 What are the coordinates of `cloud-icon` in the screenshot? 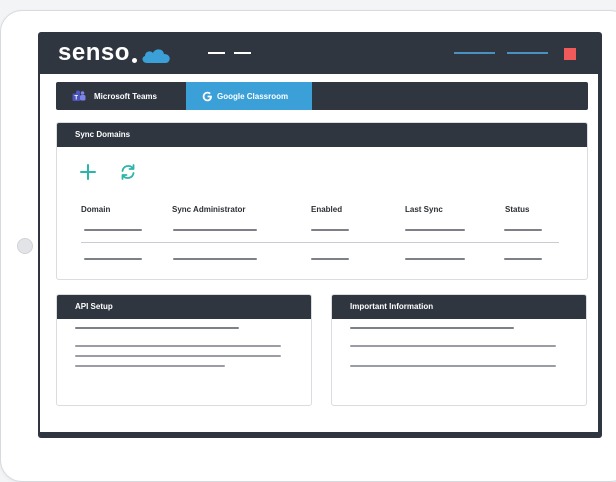 It's located at (156, 56).